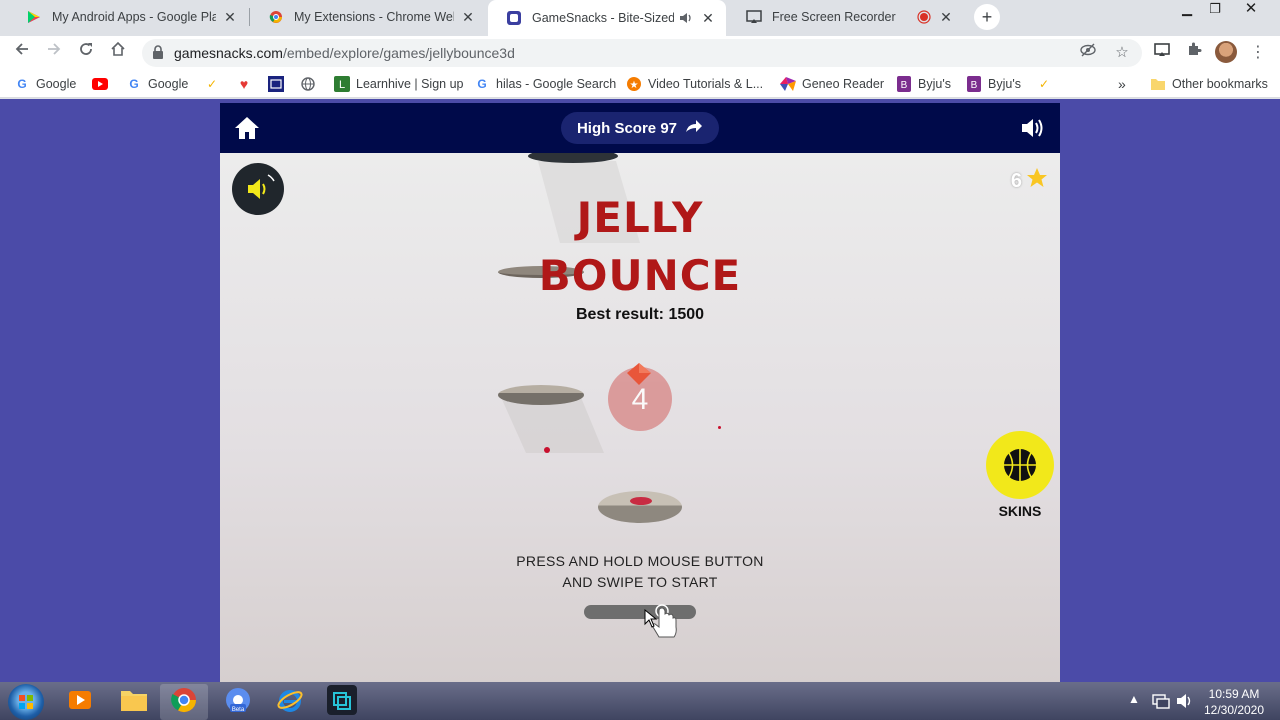 The height and width of the screenshot is (720, 1280). I want to click on taskbar-app, so click(342, 702).